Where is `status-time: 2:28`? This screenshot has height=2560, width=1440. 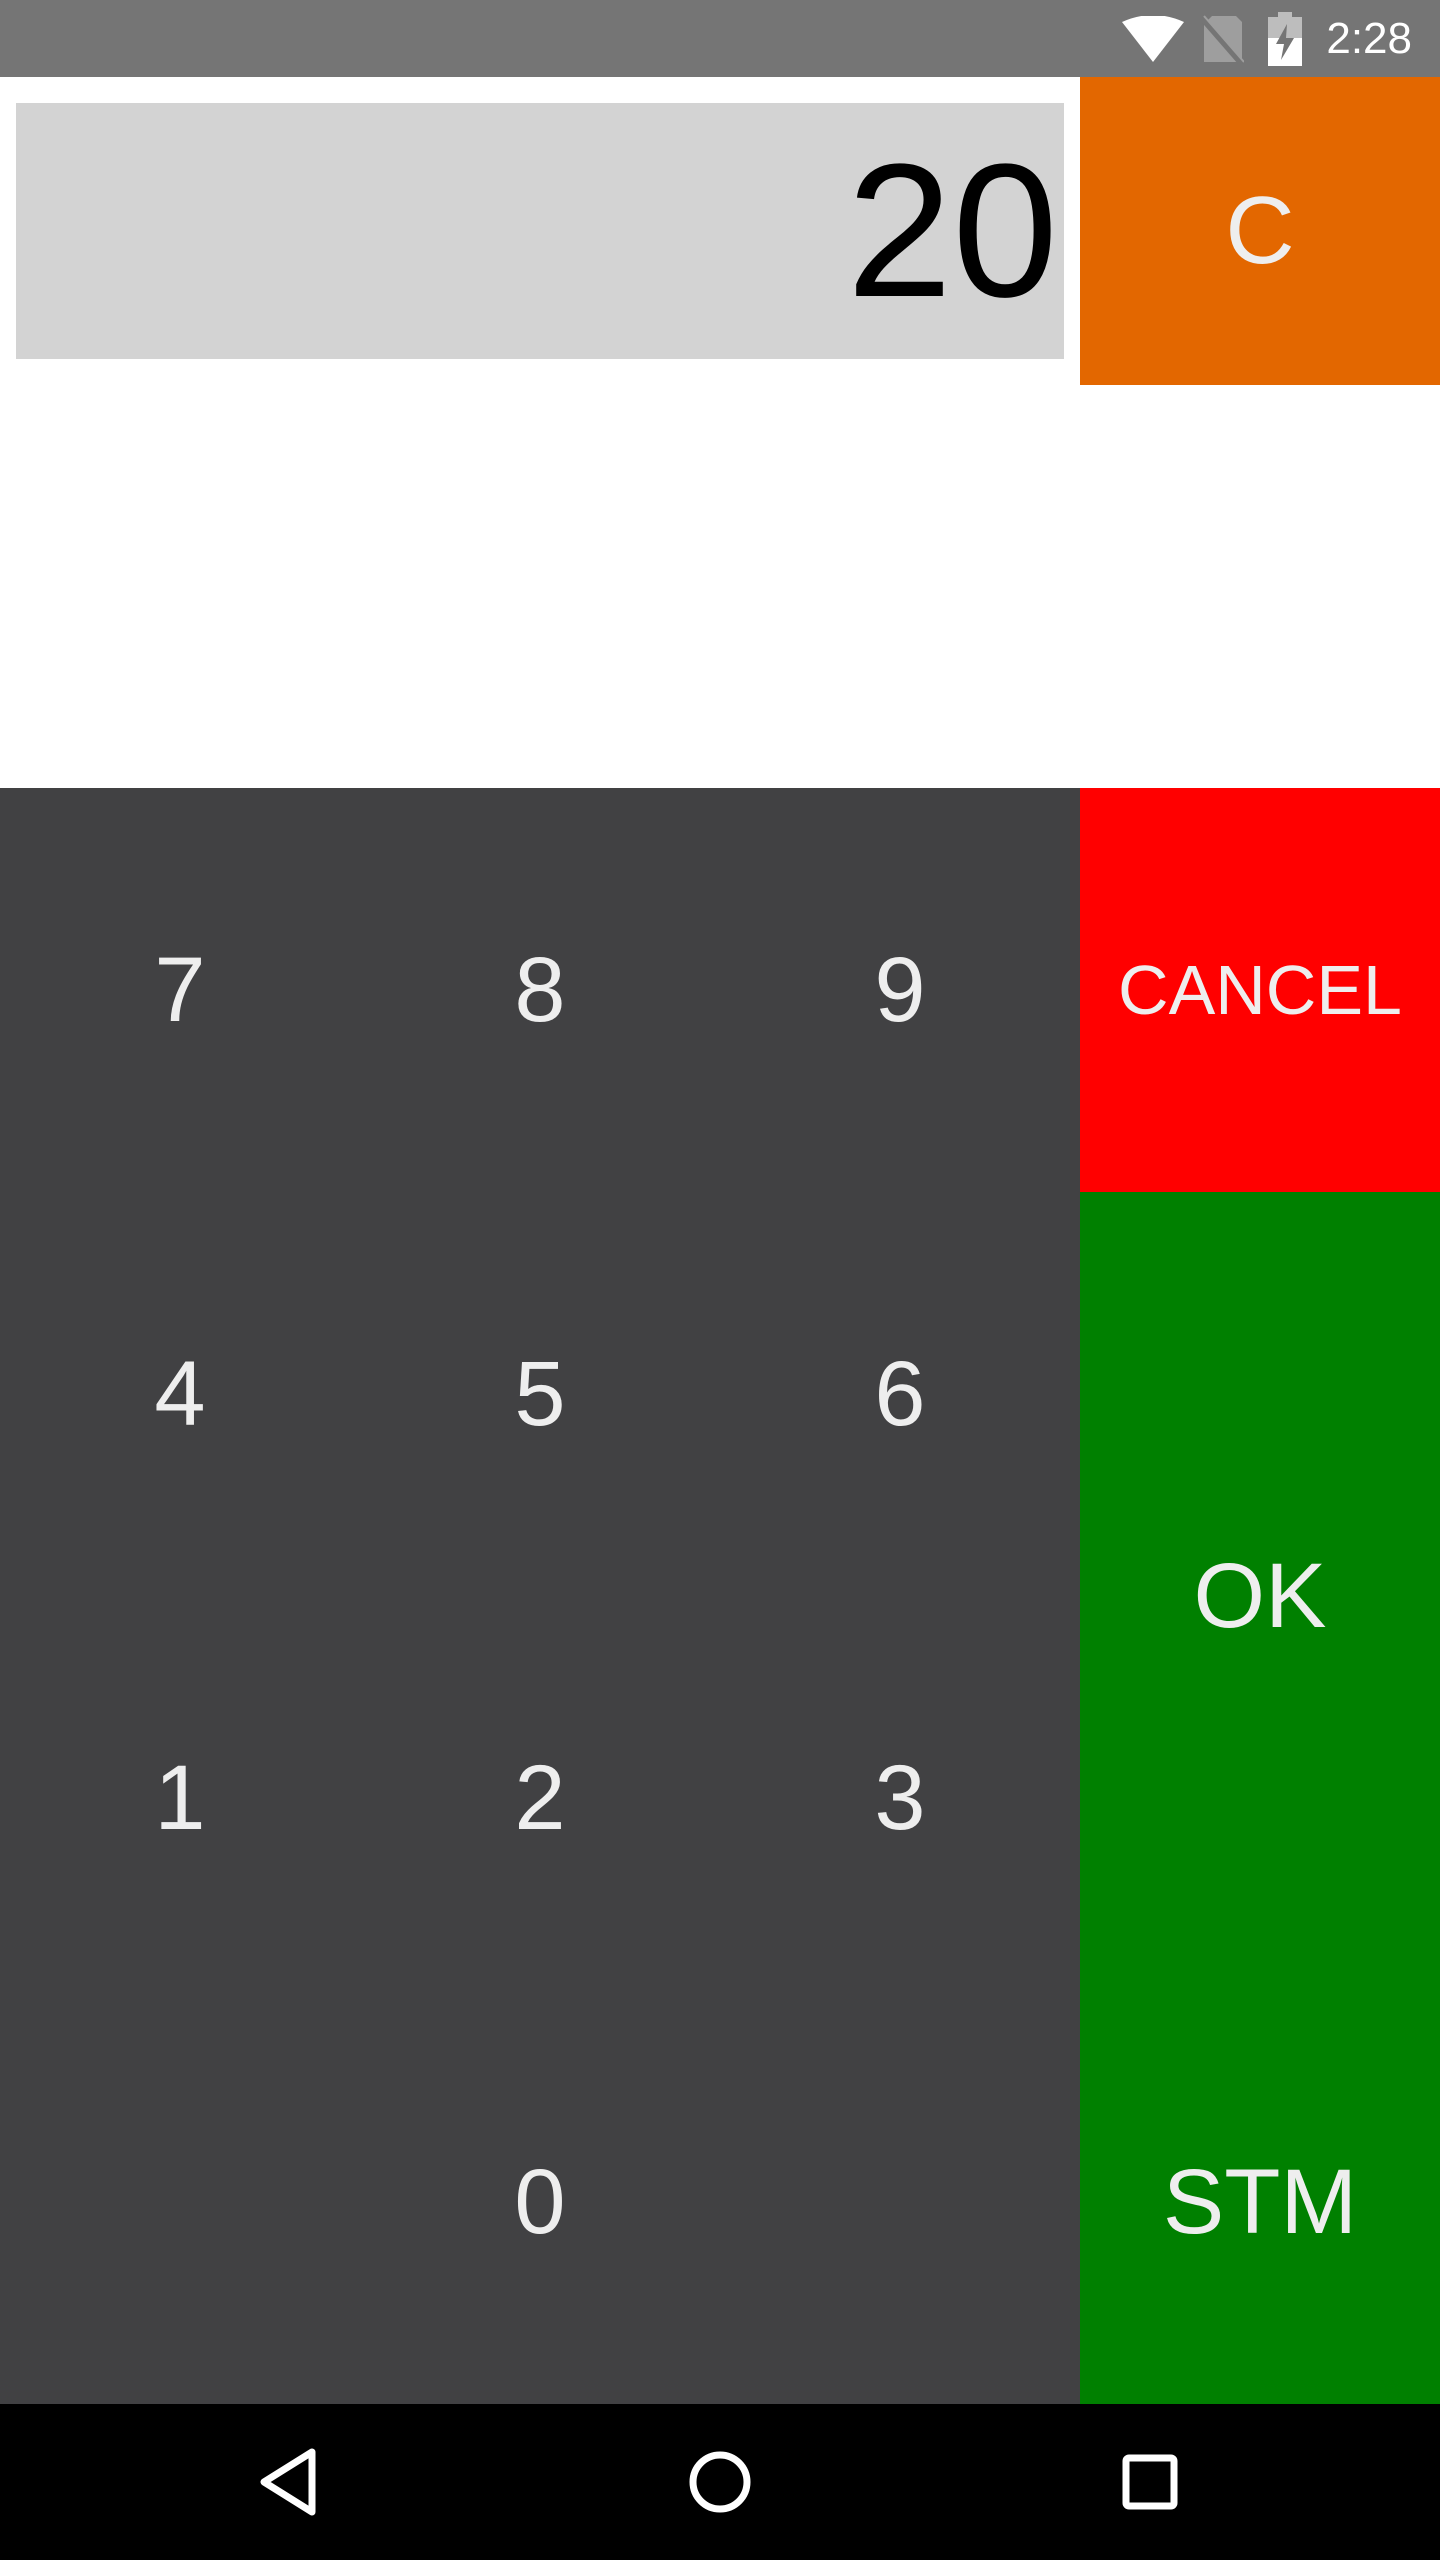 status-time: 2:28 is located at coordinates (1369, 38).